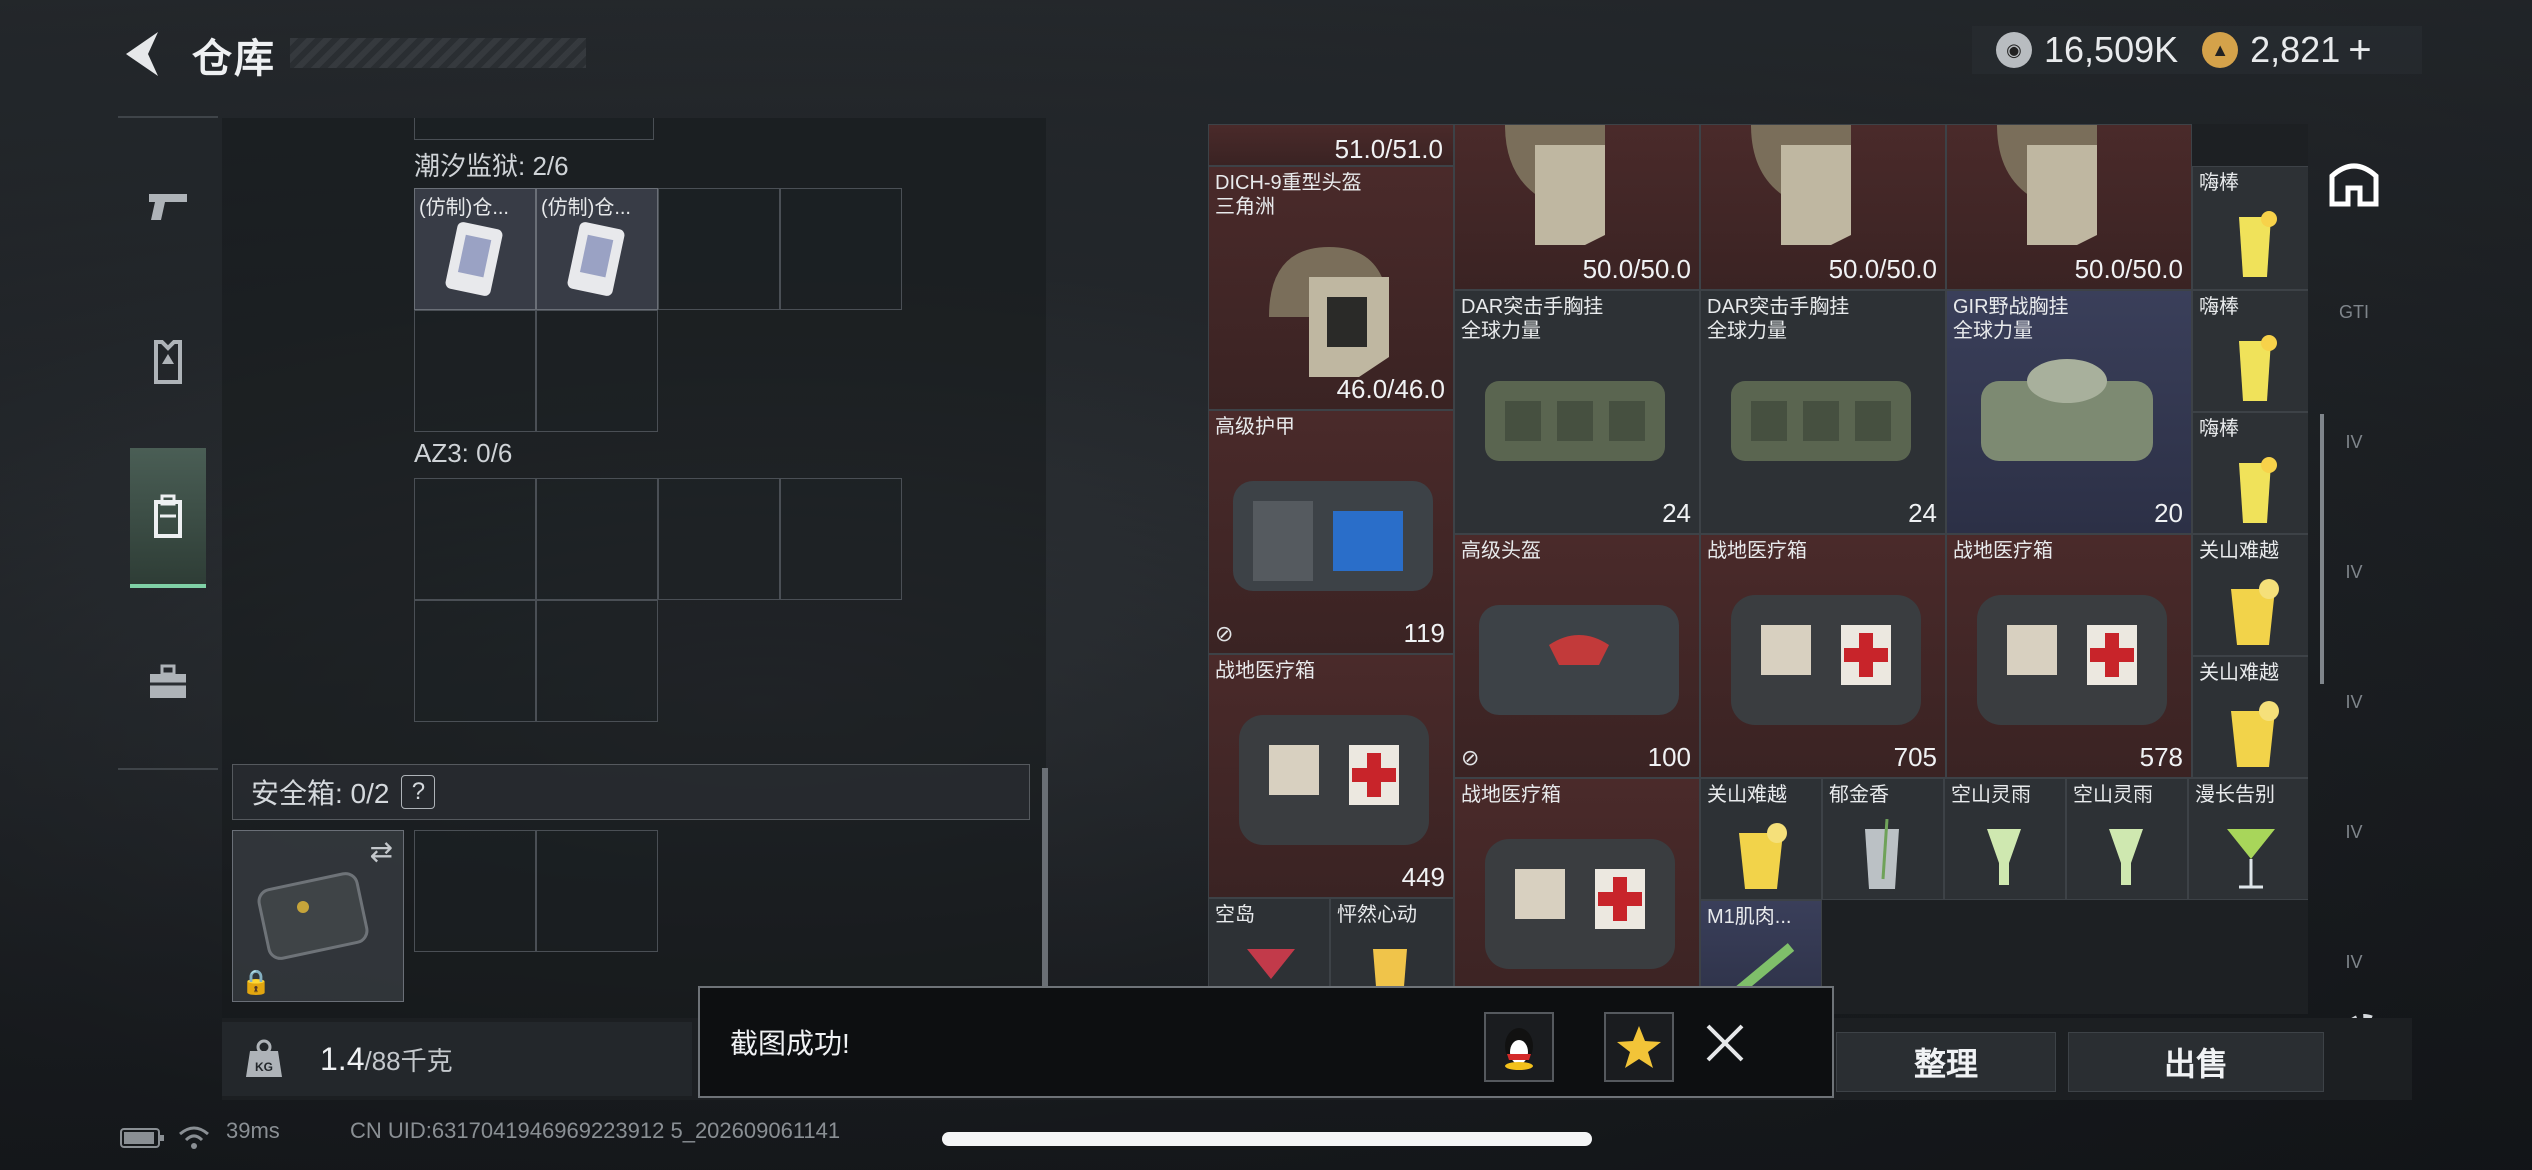 The width and height of the screenshot is (2532, 1170). I want to click on tab-all, so click(2354, 182).